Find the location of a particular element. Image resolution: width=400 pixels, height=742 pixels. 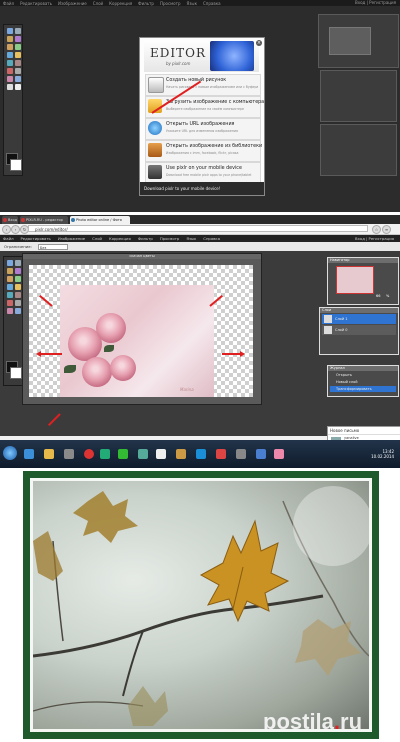

register-link: Регистрация is located at coordinates (382, 2).